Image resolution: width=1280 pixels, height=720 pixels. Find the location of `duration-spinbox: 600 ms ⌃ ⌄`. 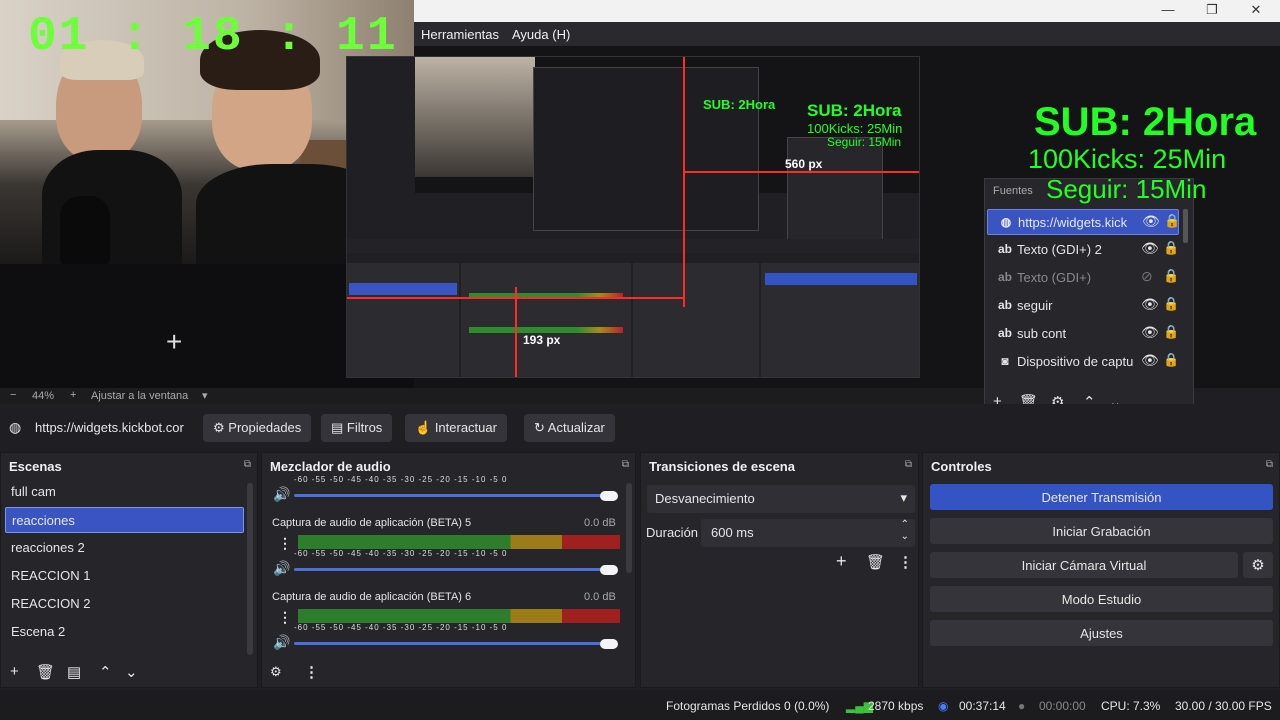

duration-spinbox: 600 ms ⌃ ⌄ is located at coordinates (808, 533).